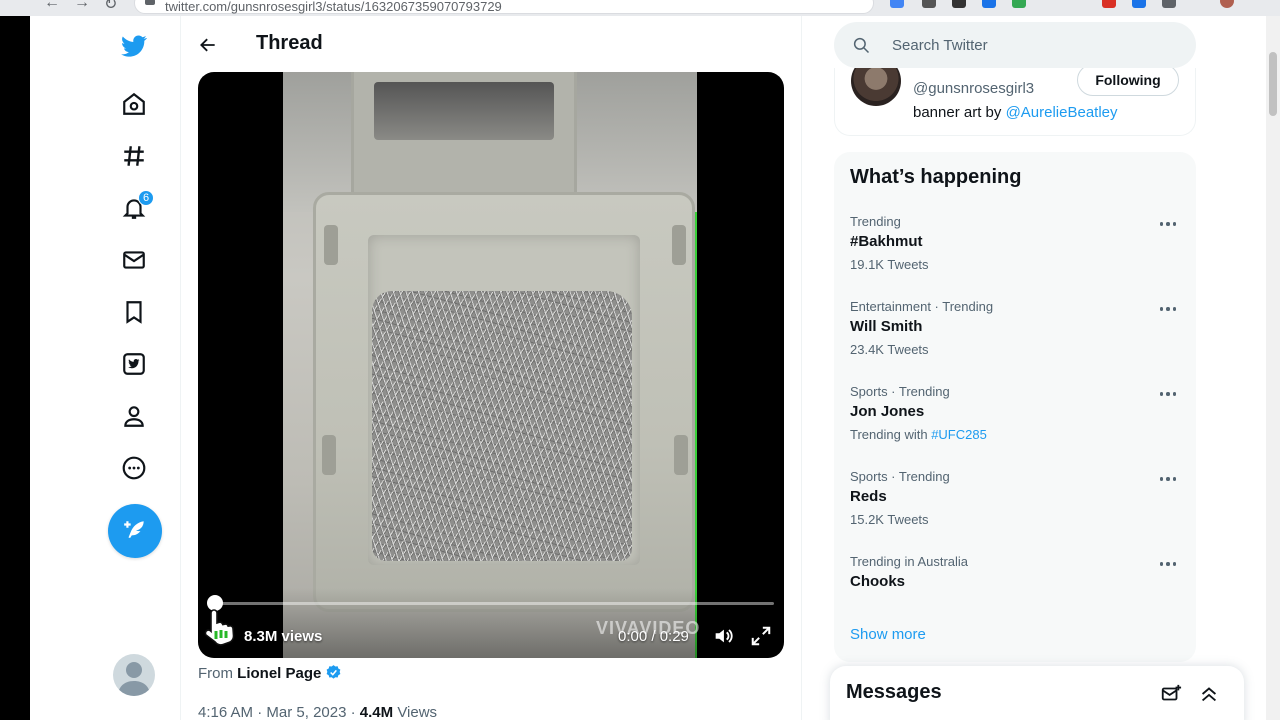 This screenshot has height=720, width=1280. I want to click on account-avatar, so click(134, 675).